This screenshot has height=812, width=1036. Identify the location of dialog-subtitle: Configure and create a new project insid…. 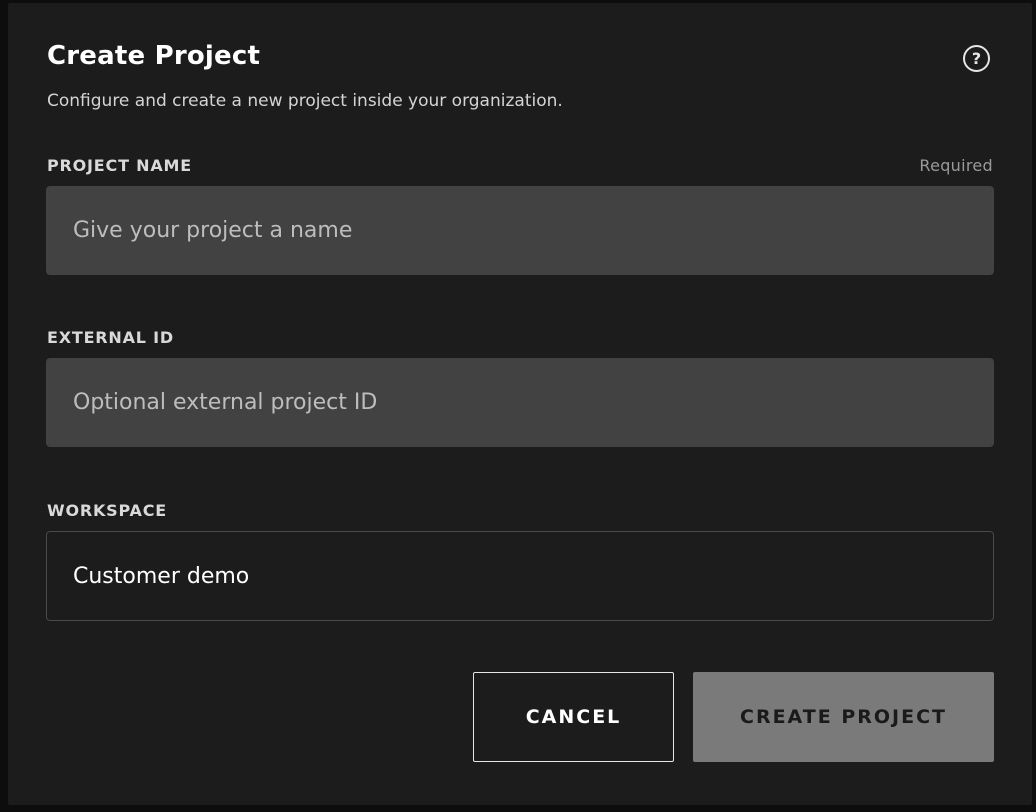
(305, 101).